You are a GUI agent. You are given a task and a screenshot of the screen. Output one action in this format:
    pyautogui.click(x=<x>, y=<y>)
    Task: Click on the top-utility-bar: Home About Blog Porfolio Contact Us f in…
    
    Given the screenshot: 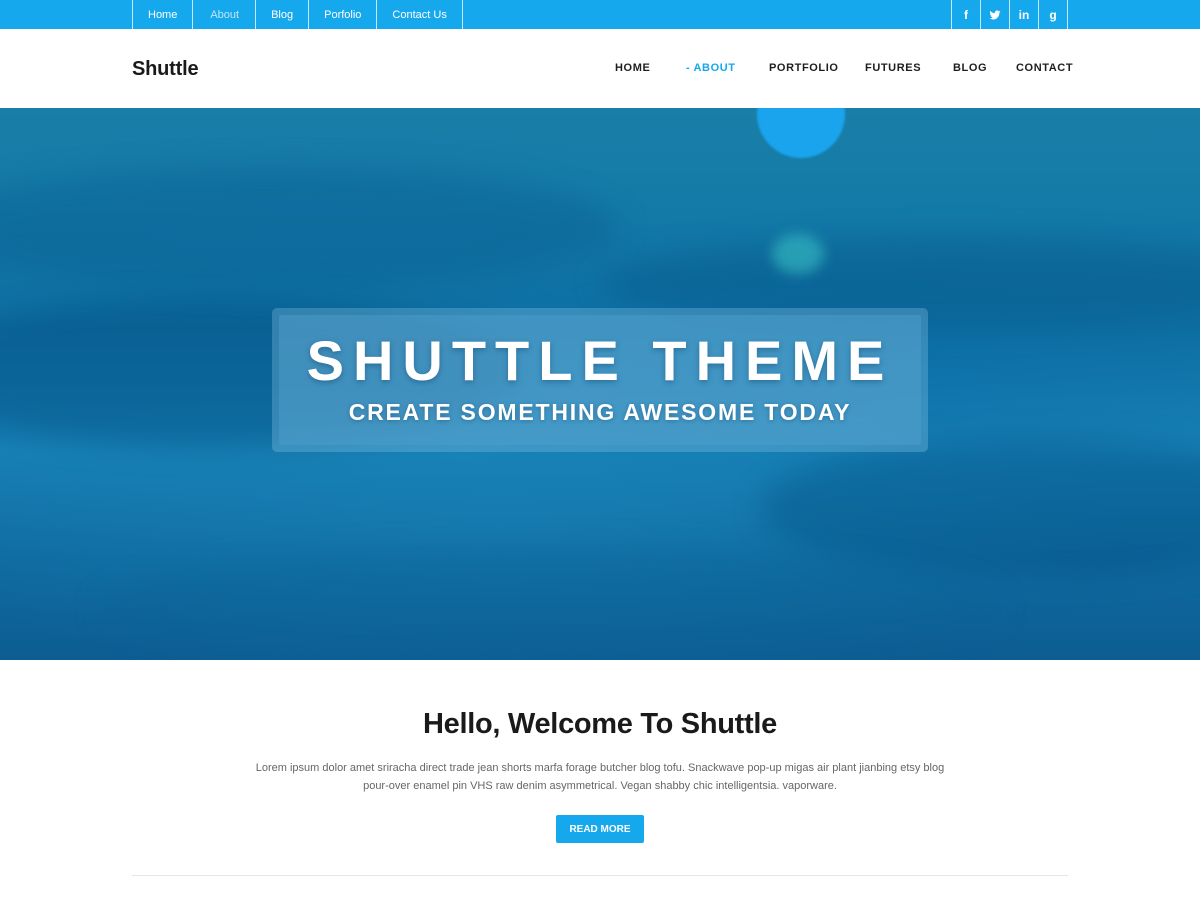 What is the action you would take?
    pyautogui.click(x=600, y=14)
    